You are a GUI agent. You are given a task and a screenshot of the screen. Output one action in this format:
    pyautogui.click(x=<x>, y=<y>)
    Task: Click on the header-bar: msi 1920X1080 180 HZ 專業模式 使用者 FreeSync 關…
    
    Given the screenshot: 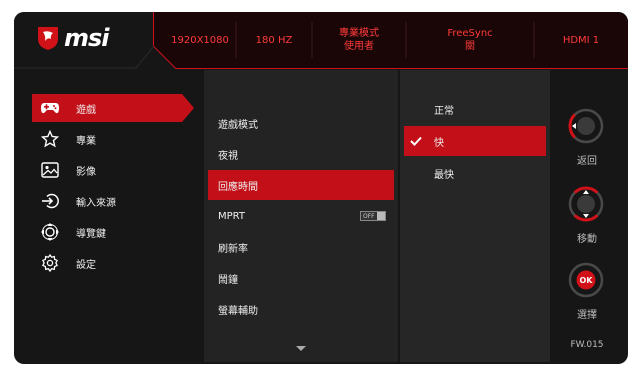 What is the action you would take?
    pyautogui.click(x=321, y=41)
    